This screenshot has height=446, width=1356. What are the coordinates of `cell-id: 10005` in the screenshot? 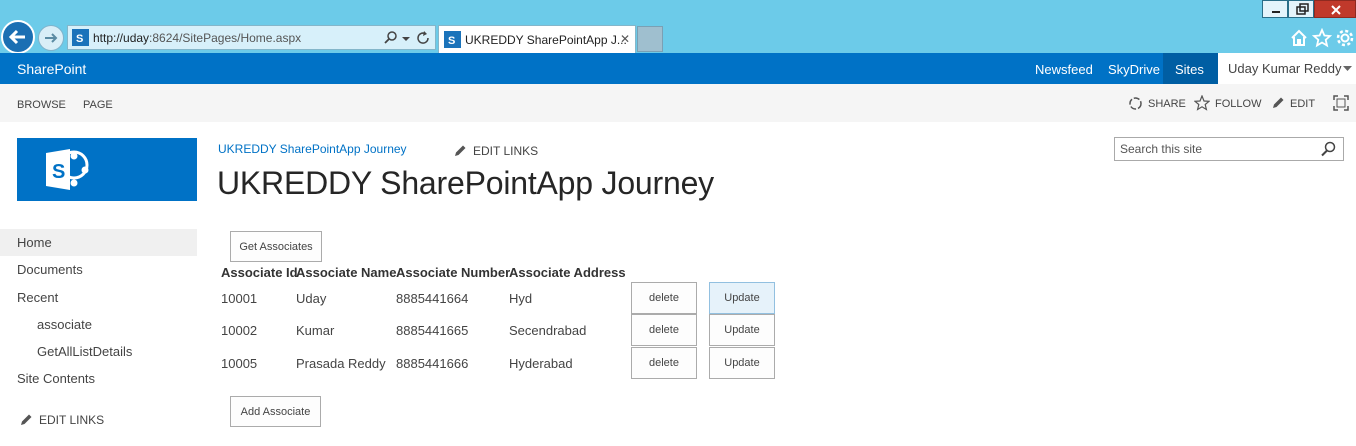 It's located at (239, 363).